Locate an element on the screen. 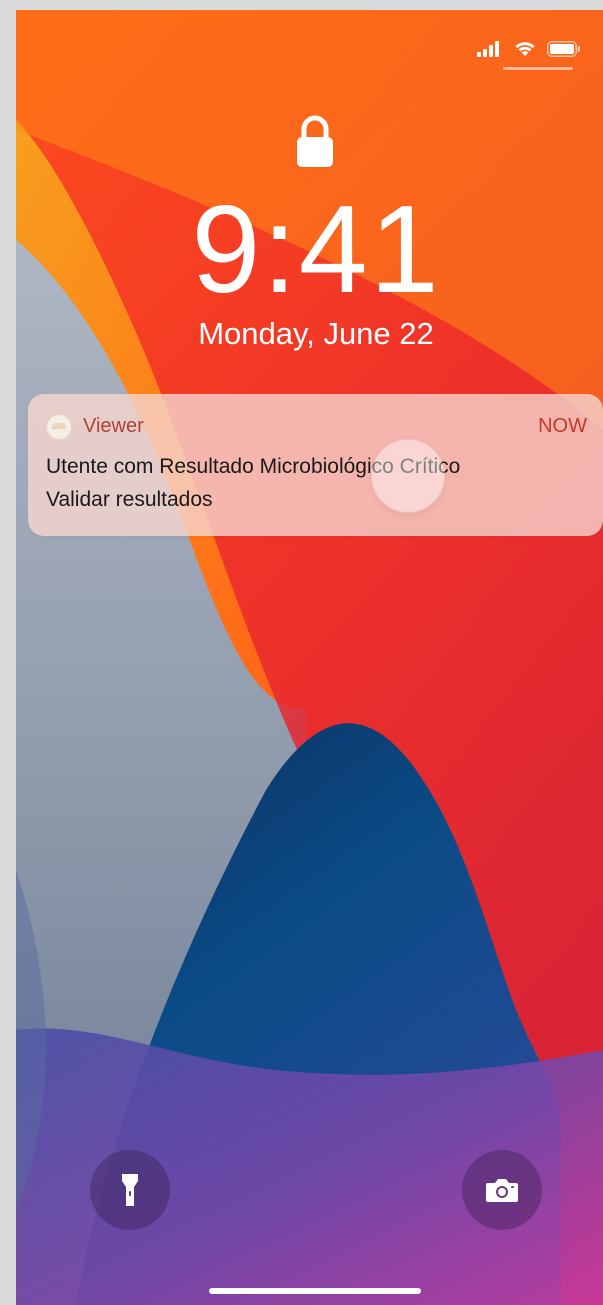  lock-icon is located at coordinates (315, 141).